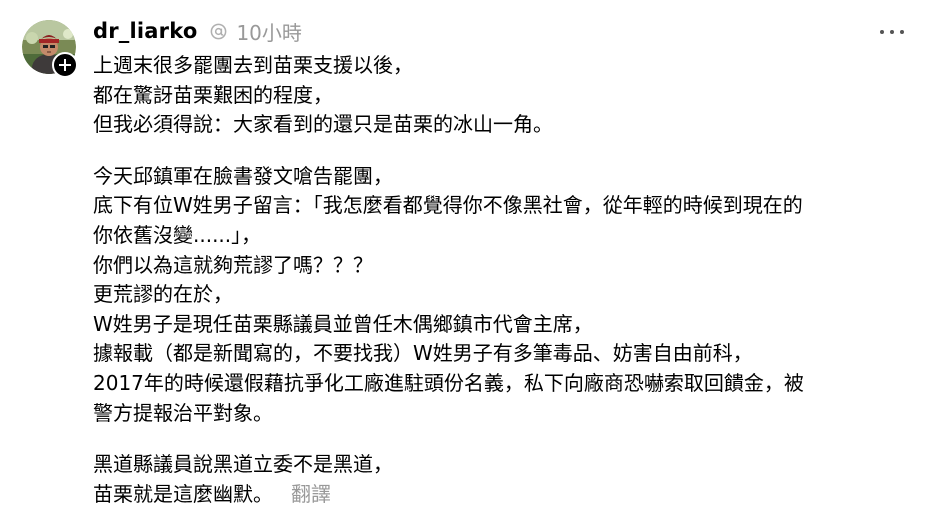 Image resolution: width=934 pixels, height=529 pixels. I want to click on post-text-line: 你們以為這就夠荒謬了嗎？？？, so click(233, 264).